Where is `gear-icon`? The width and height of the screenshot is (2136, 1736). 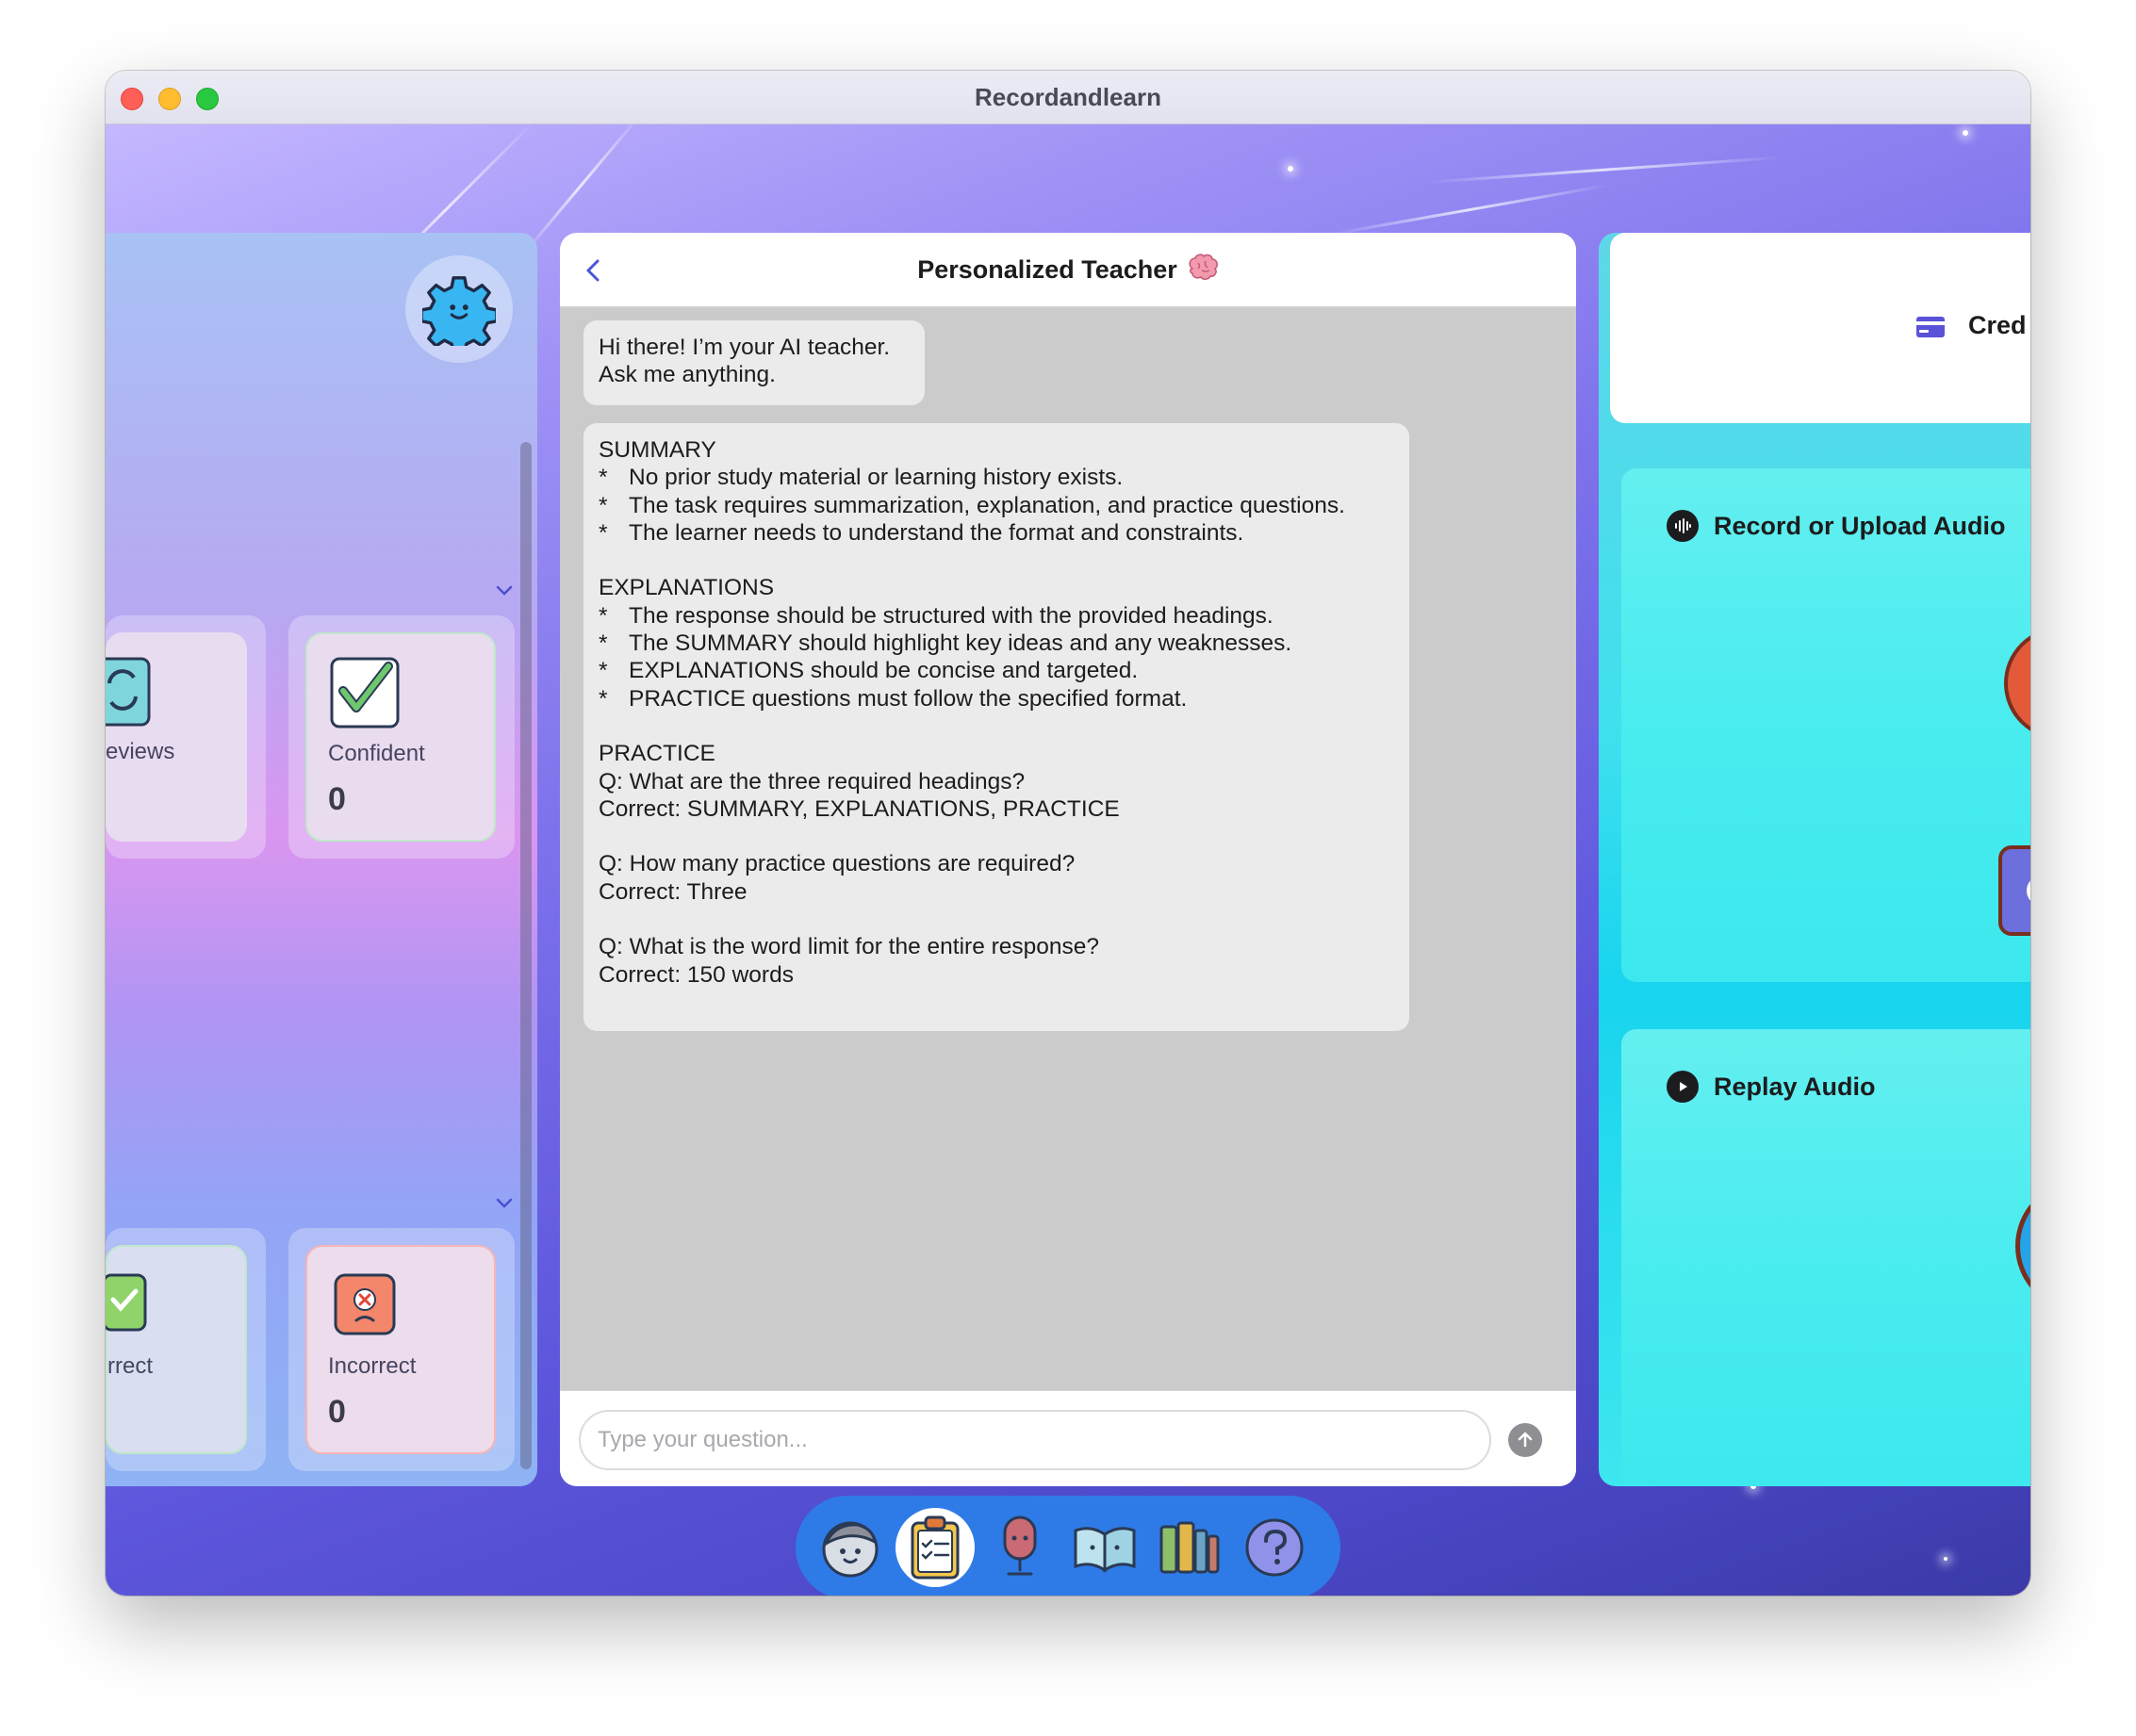
gear-icon is located at coordinates (459, 311).